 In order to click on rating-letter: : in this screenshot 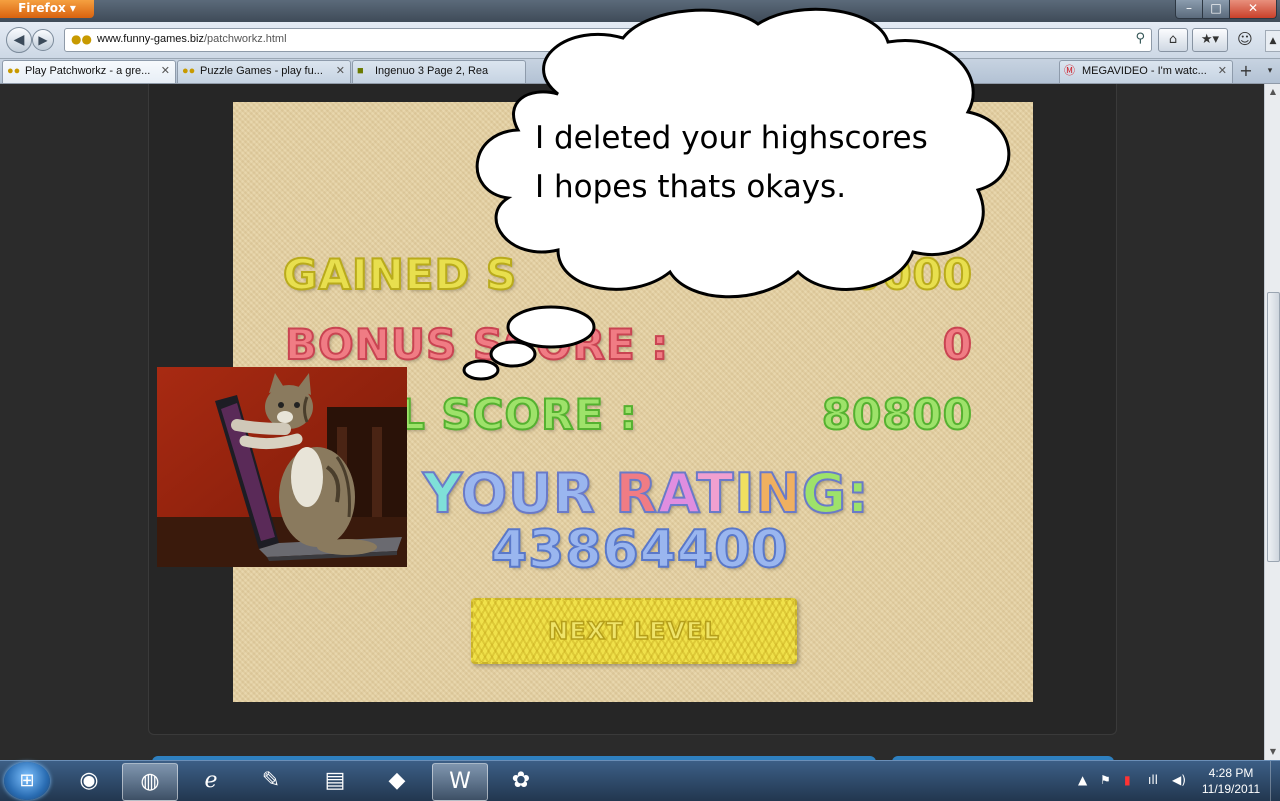, I will do `click(858, 493)`.